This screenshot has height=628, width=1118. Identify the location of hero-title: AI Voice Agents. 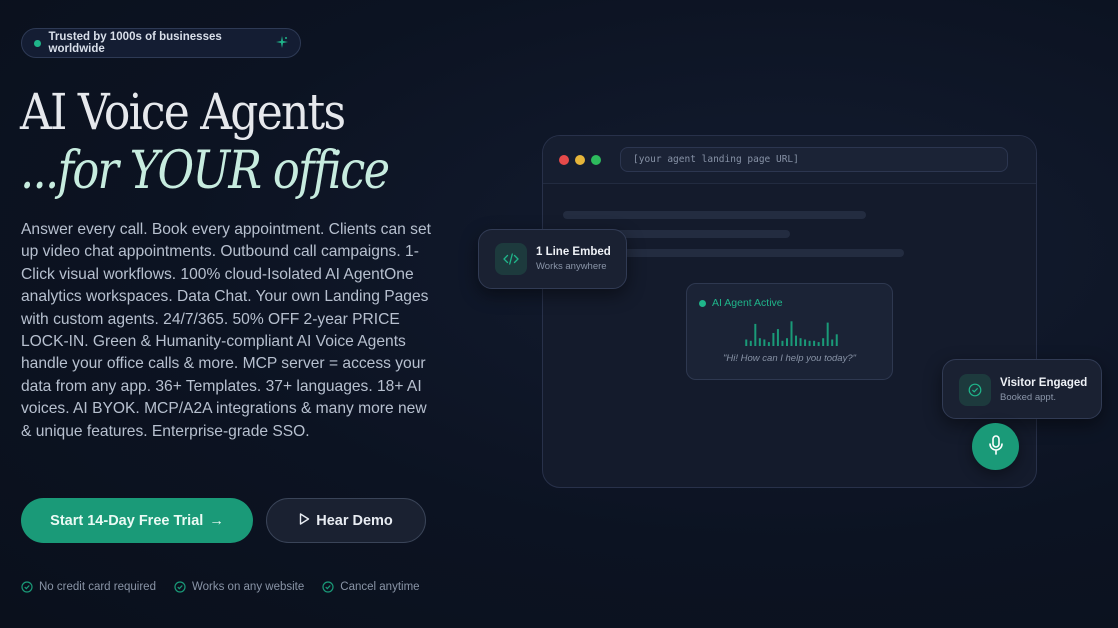
(183, 112).